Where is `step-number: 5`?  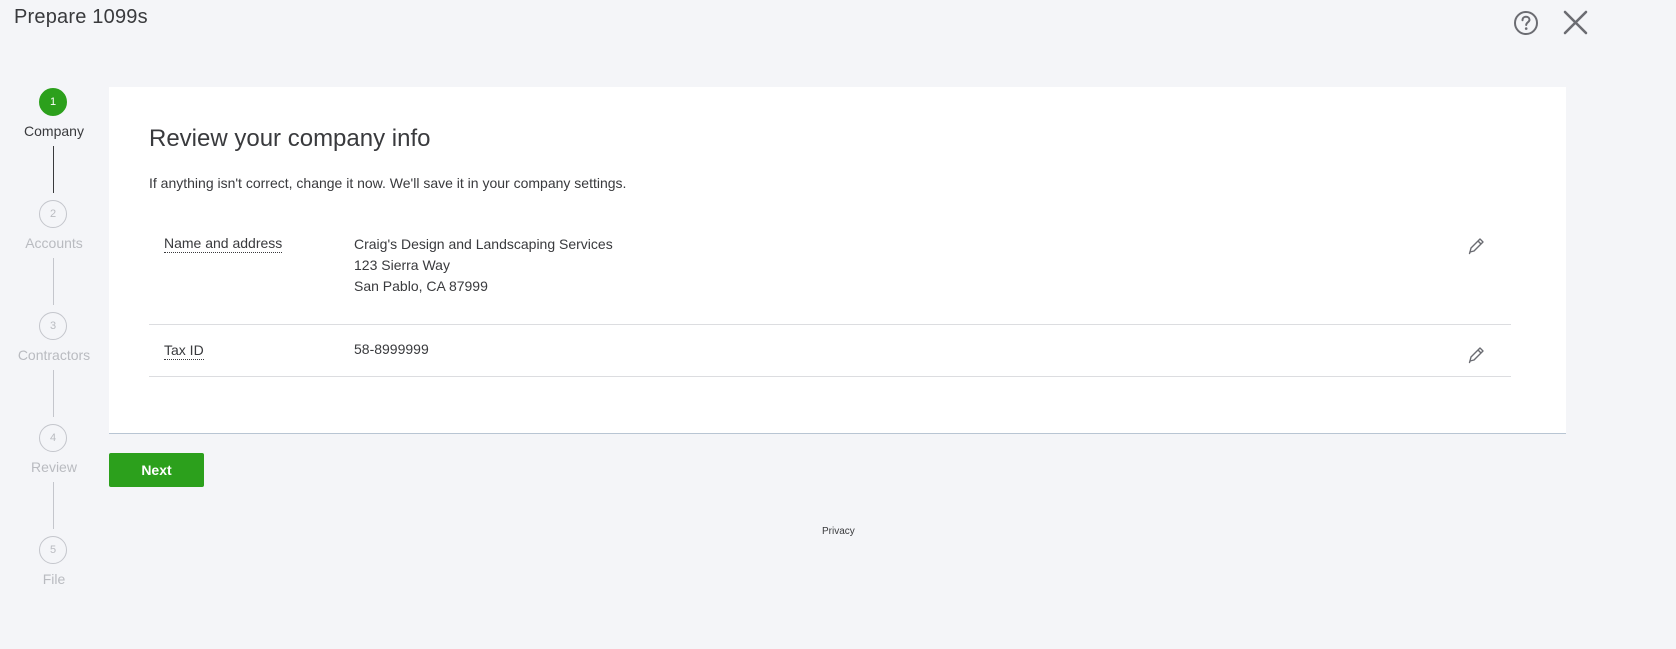 step-number: 5 is located at coordinates (53, 550).